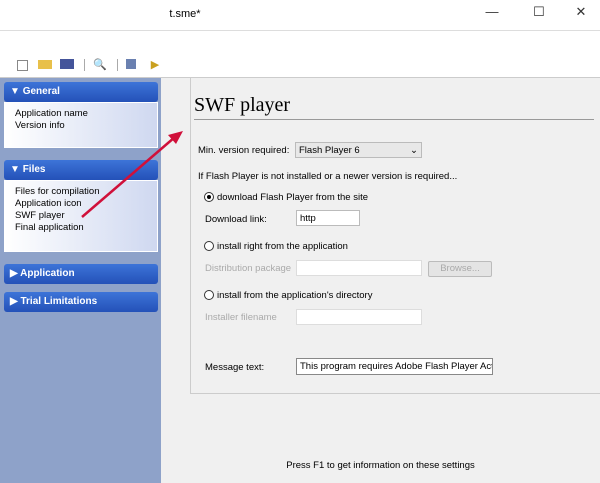 This screenshot has height=483, width=600. I want to click on window-title: t.sme*, so click(185, 14).